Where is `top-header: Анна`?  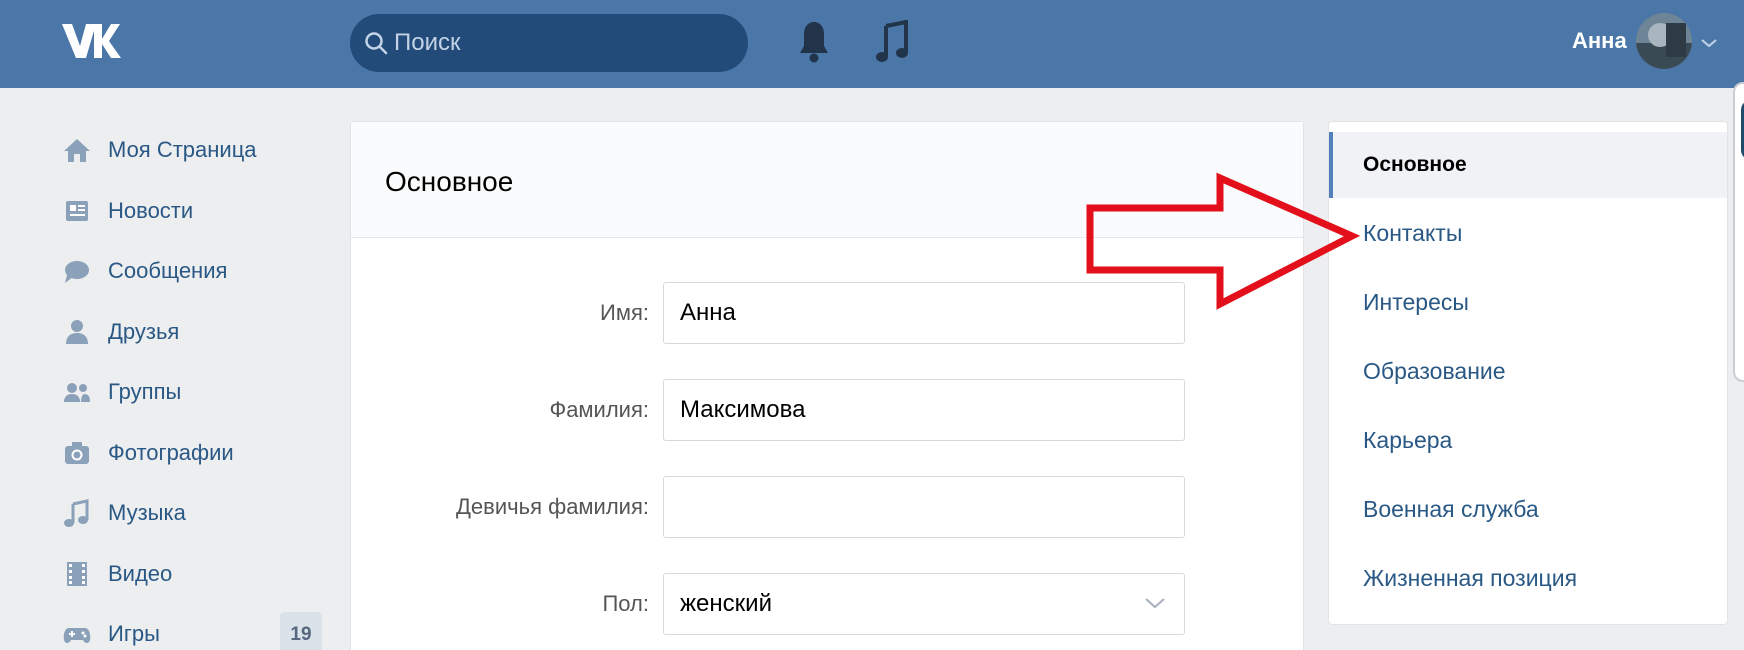 top-header: Анна is located at coordinates (872, 44).